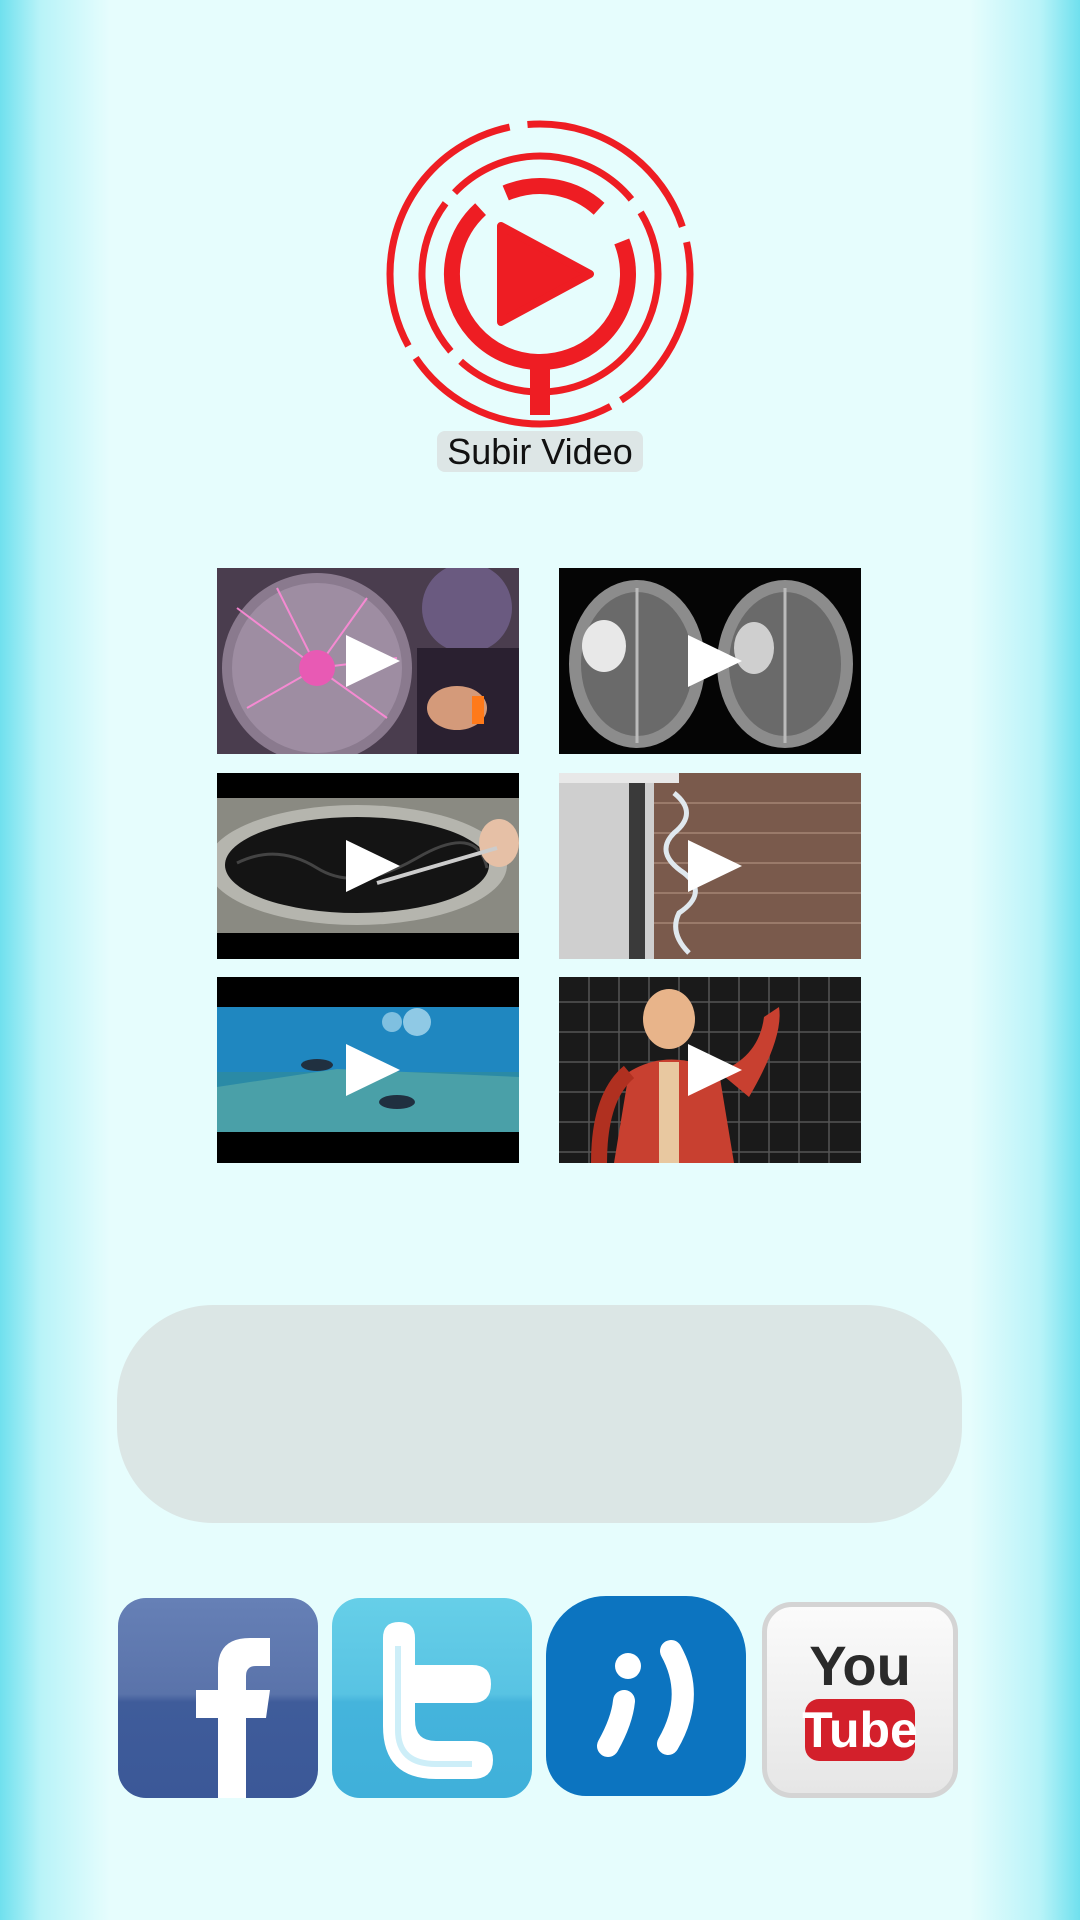 This screenshot has width=1080, height=1920. I want to click on twitter-icon, so click(438, 1700).